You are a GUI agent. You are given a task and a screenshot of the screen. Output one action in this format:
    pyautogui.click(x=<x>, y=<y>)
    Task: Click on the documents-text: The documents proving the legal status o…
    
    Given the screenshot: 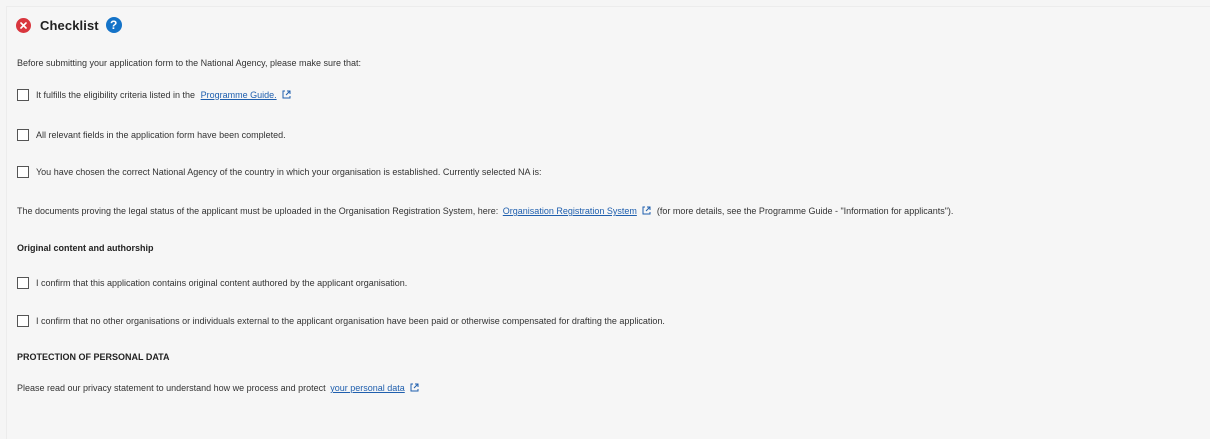 What is the action you would take?
    pyautogui.click(x=485, y=211)
    